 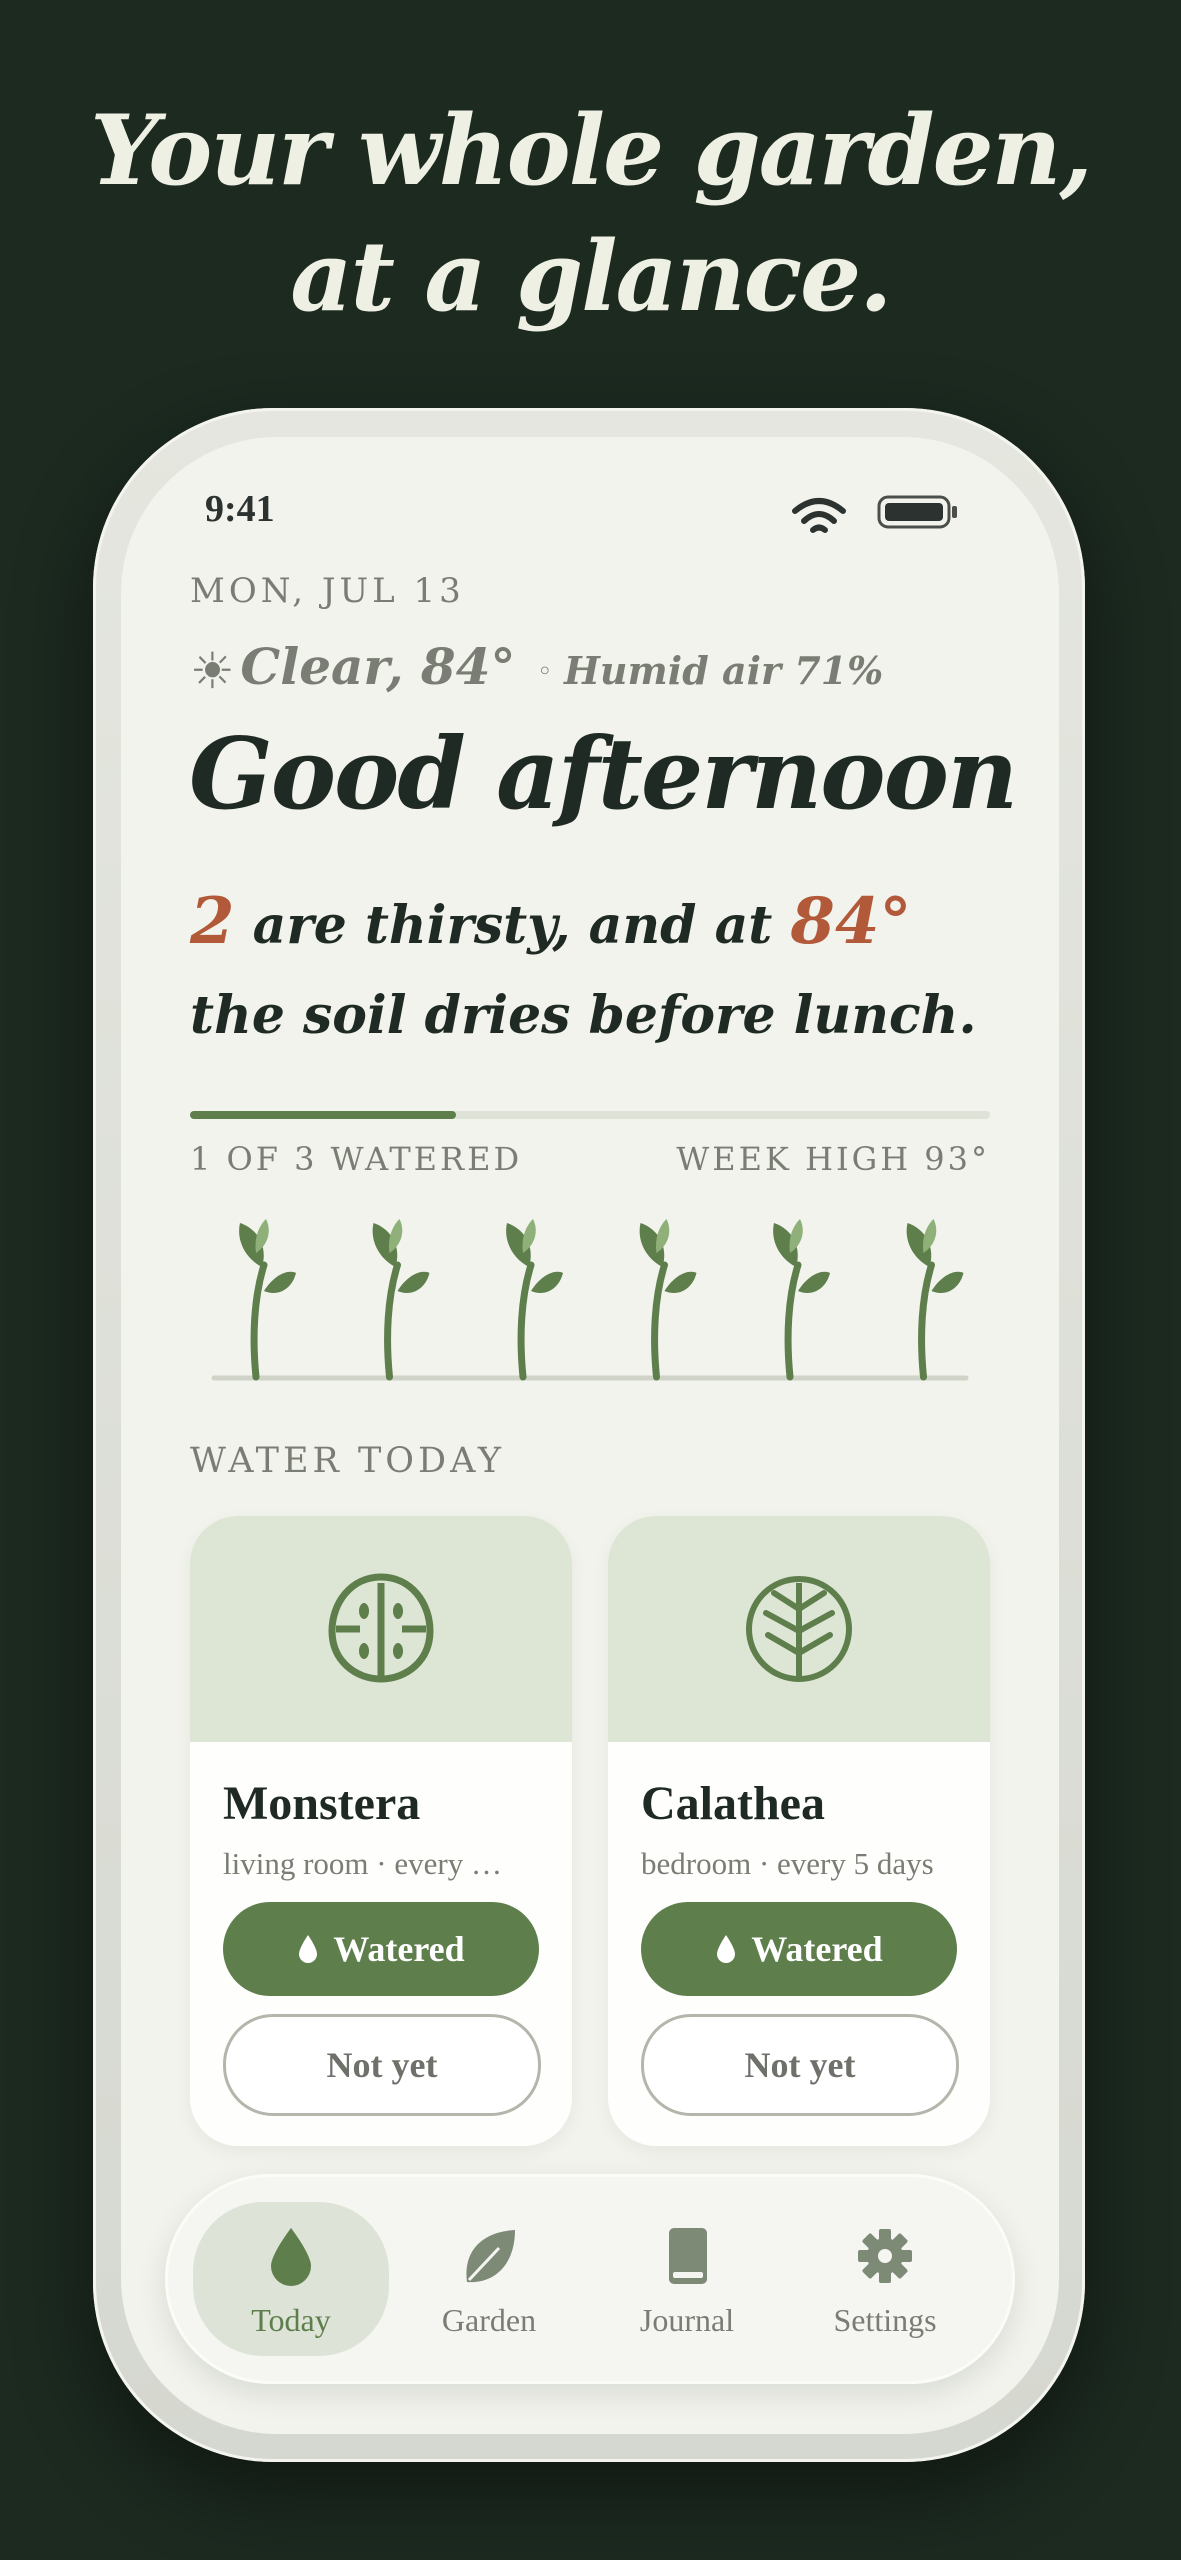 I want to click on thirsty-count: 2, so click(x=212, y=921).